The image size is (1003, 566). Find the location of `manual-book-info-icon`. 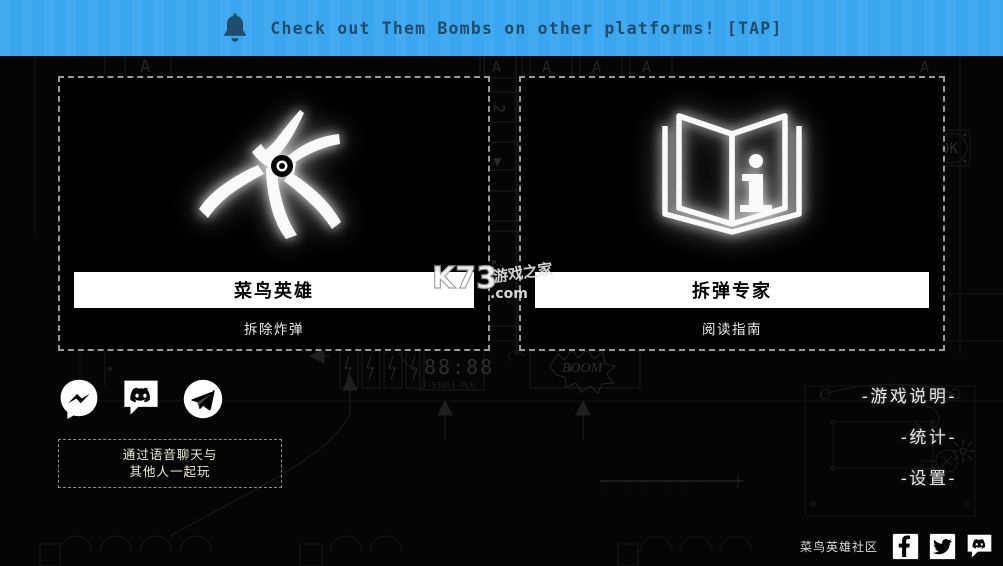

manual-book-info-icon is located at coordinates (732, 174).